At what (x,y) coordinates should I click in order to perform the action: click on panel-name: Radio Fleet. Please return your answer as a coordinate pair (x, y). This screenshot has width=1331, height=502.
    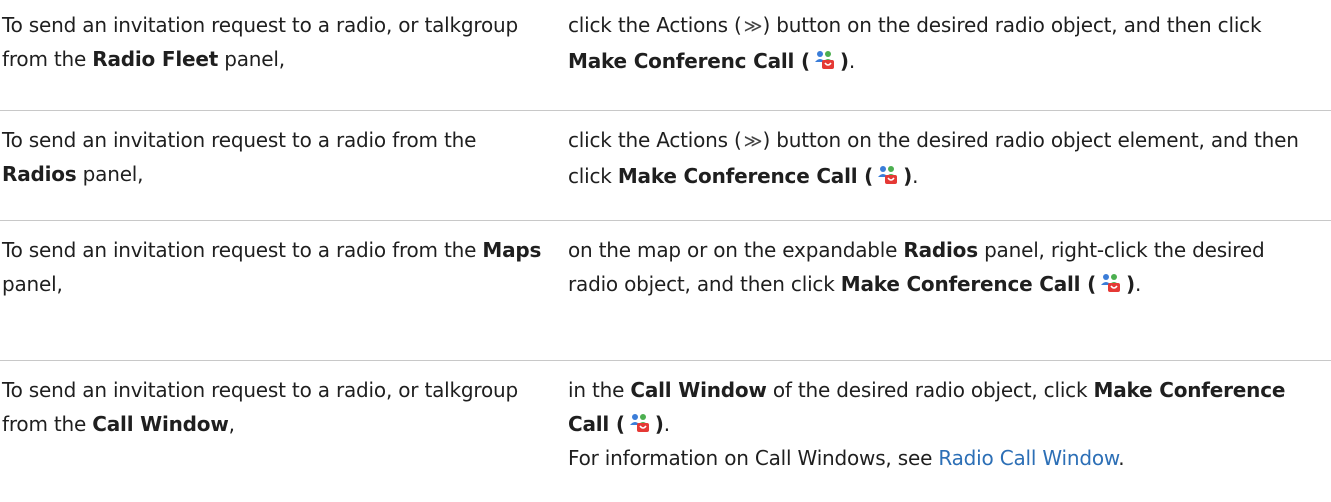
    Looking at the image, I should click on (155, 59).